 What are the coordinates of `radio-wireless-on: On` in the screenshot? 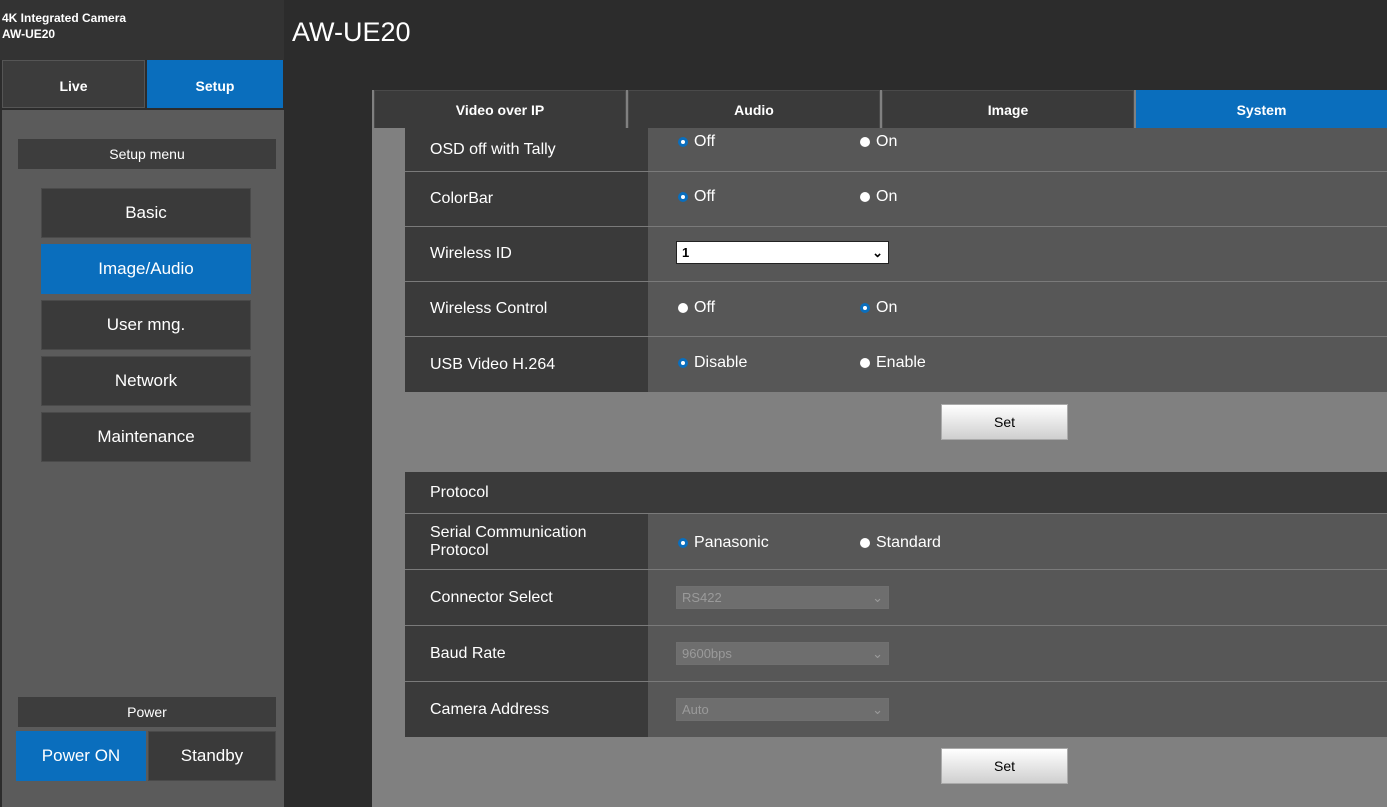 It's located at (878, 308).